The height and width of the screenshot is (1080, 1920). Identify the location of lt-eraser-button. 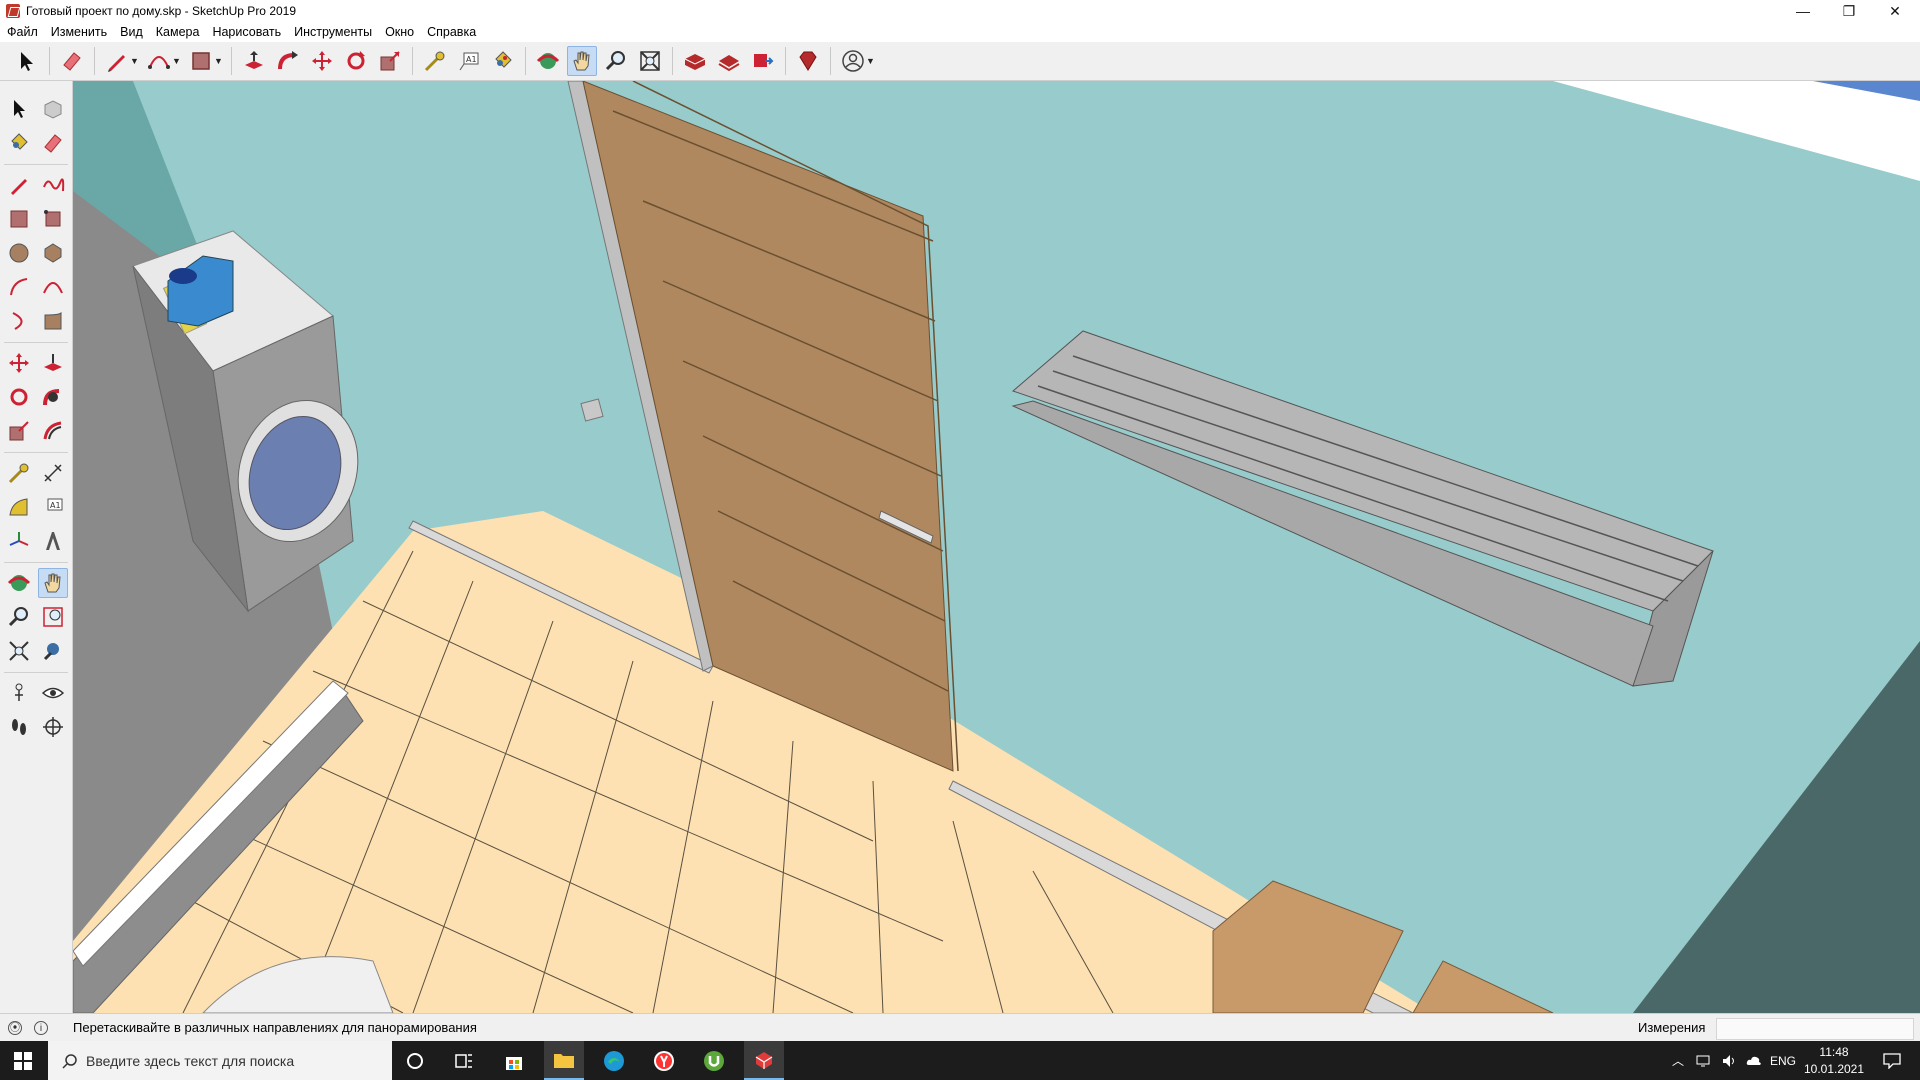
(53, 143).